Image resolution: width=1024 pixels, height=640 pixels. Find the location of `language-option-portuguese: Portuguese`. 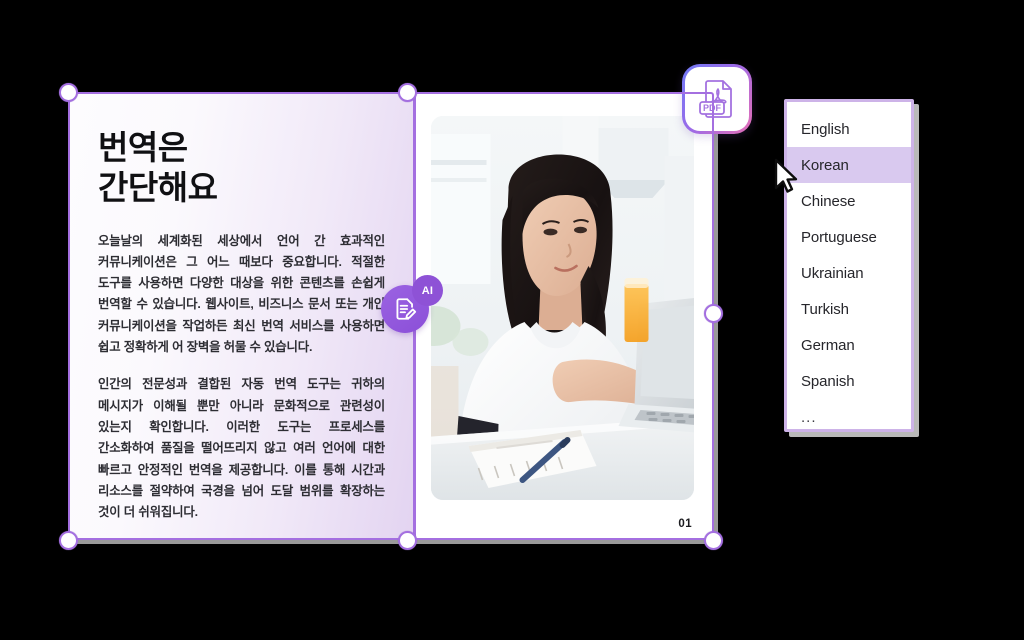

language-option-portuguese: Portuguese is located at coordinates (849, 237).